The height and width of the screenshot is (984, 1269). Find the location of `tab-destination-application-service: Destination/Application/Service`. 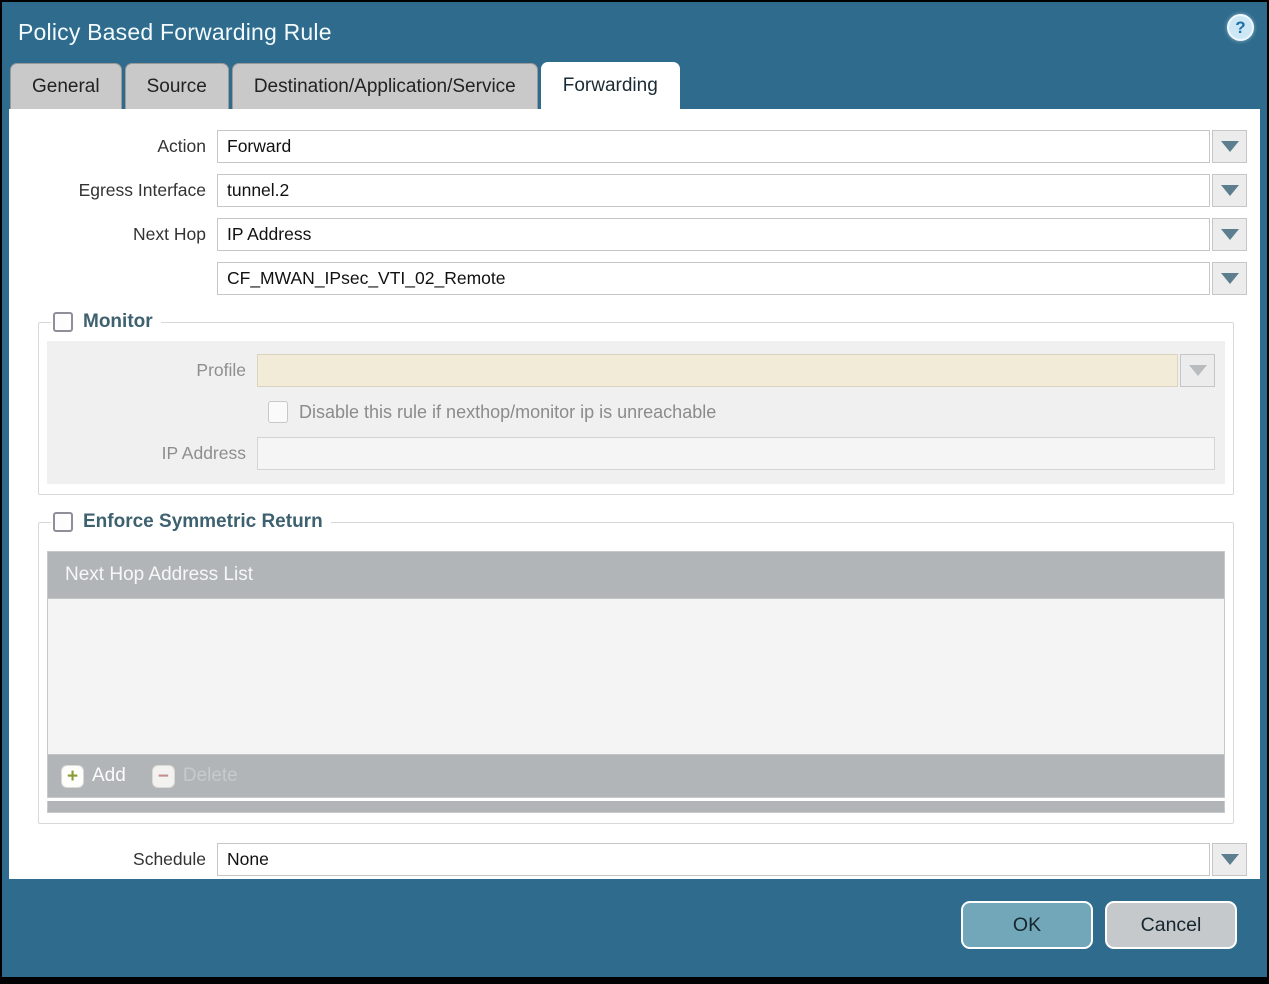

tab-destination-application-service: Destination/Application/Service is located at coordinates (384, 86).